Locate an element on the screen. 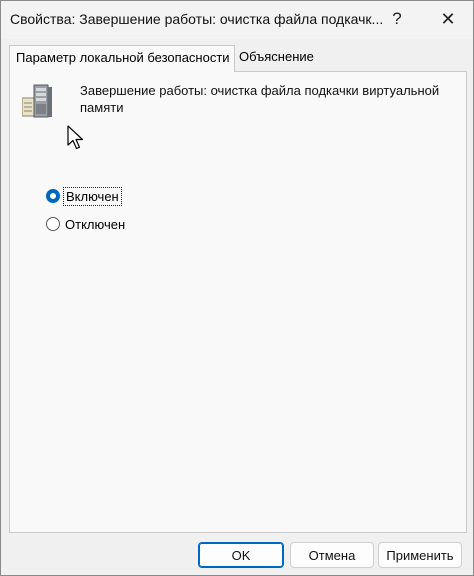 The width and height of the screenshot is (474, 576). close-button: ✕ is located at coordinates (448, 19).